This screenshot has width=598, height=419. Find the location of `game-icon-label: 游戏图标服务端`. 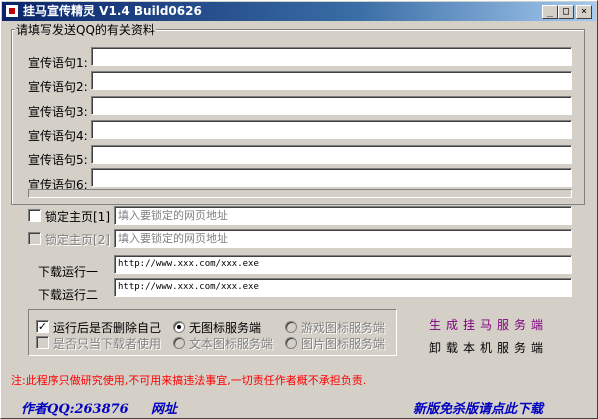

game-icon-label: 游戏图标服务端 is located at coordinates (343, 327).